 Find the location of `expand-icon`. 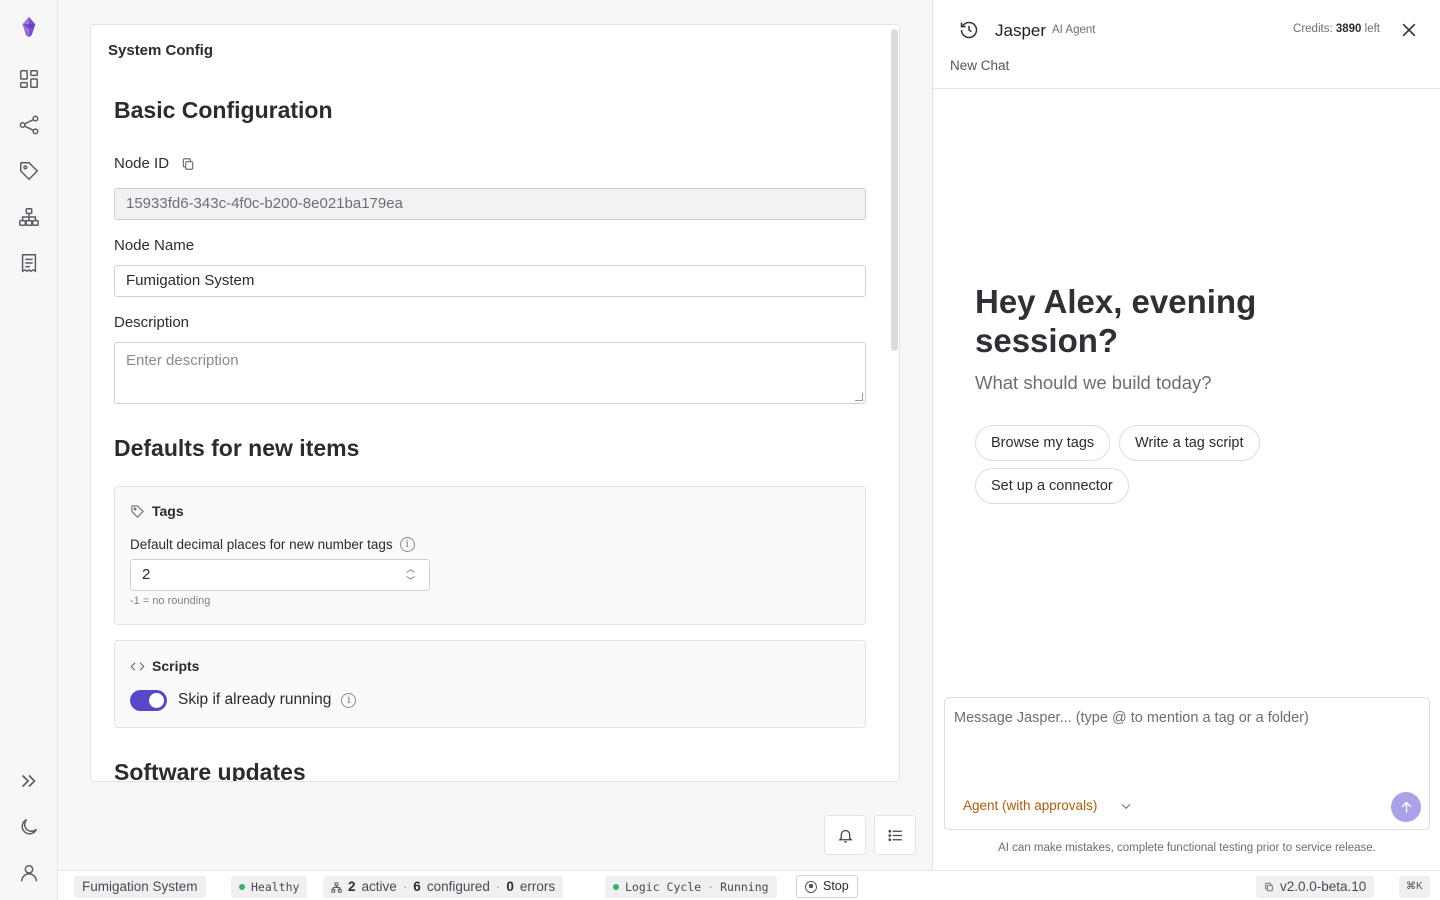

expand-icon is located at coordinates (29, 781).